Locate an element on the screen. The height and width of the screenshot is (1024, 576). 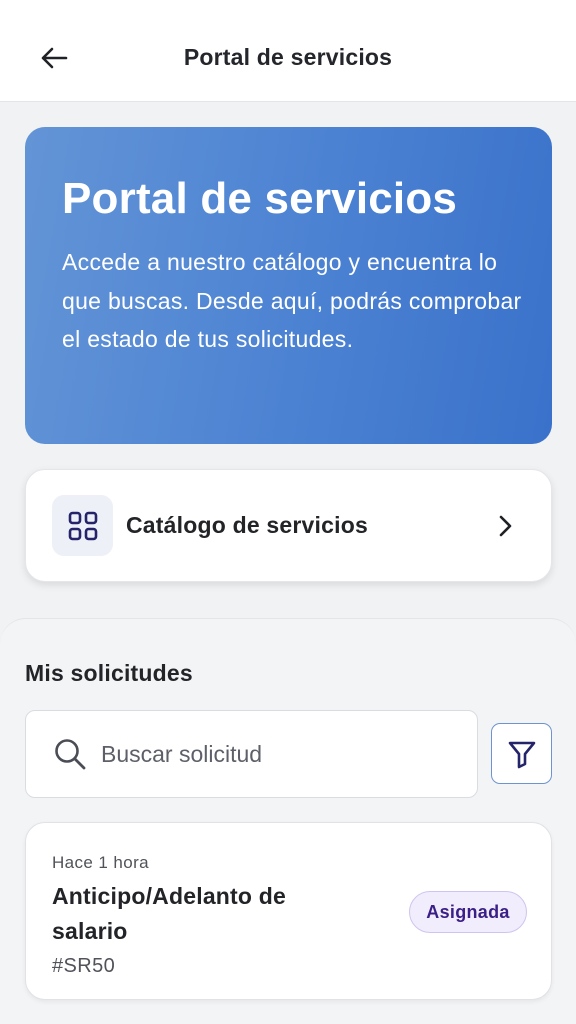
arrow-left-icon is located at coordinates (54, 58).